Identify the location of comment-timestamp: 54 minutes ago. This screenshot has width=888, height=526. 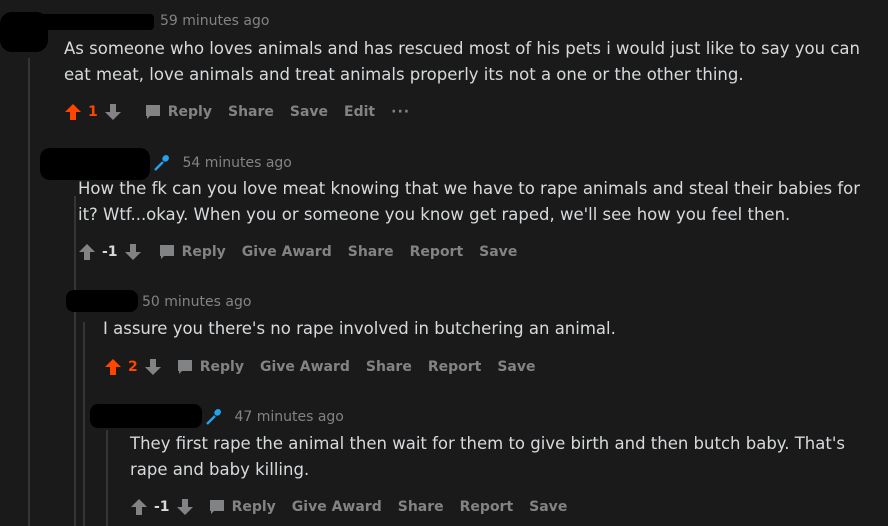
(236, 163).